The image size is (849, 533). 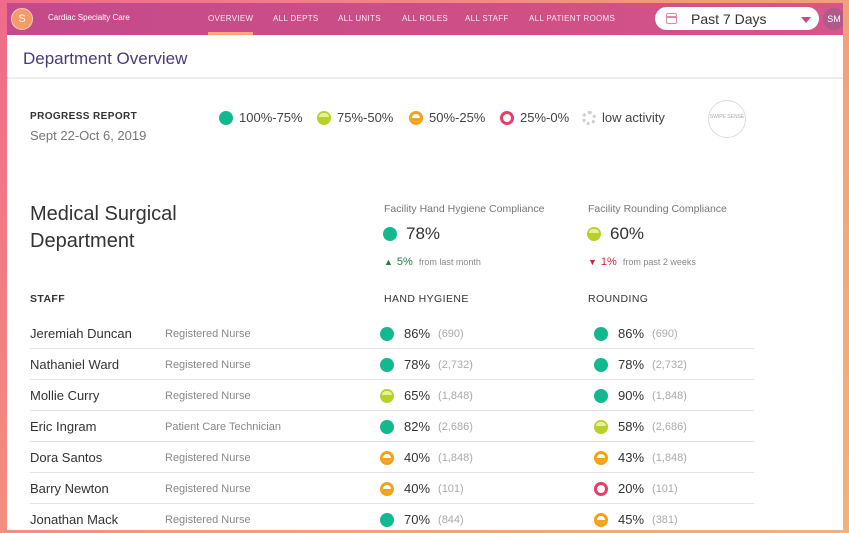 I want to click on legend-item-mid: 50%-25%, so click(x=447, y=117).